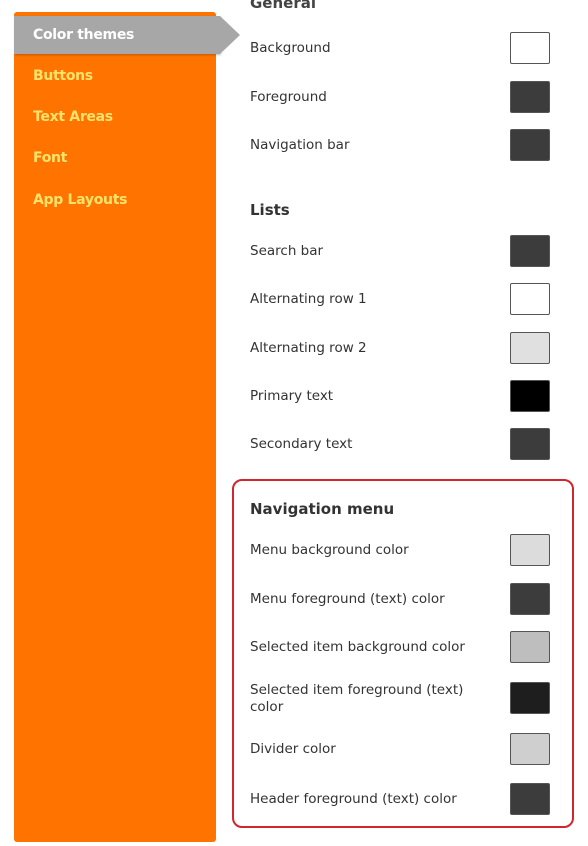 The width and height of the screenshot is (588, 846). What do you see at coordinates (283, 6) in the screenshot?
I see `section-title-general: General` at bounding box center [283, 6].